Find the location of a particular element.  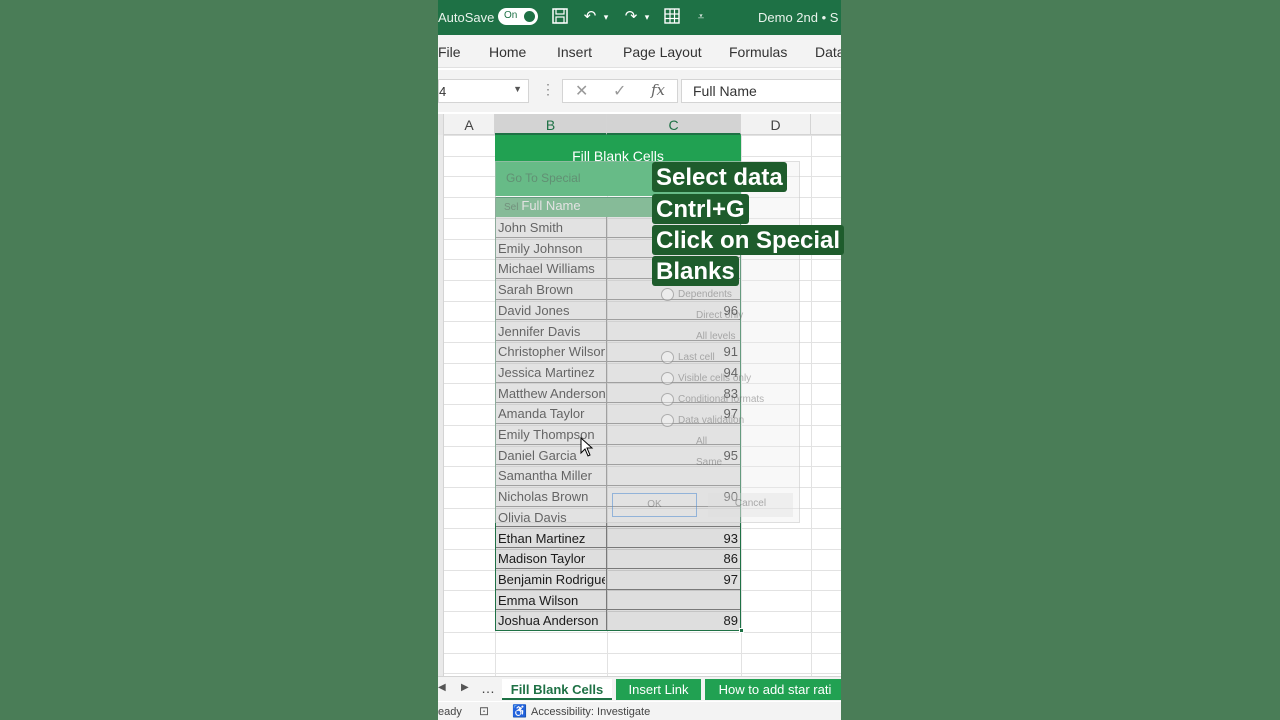

formula-buttons: ✕ ✓ fx is located at coordinates (620, 91).